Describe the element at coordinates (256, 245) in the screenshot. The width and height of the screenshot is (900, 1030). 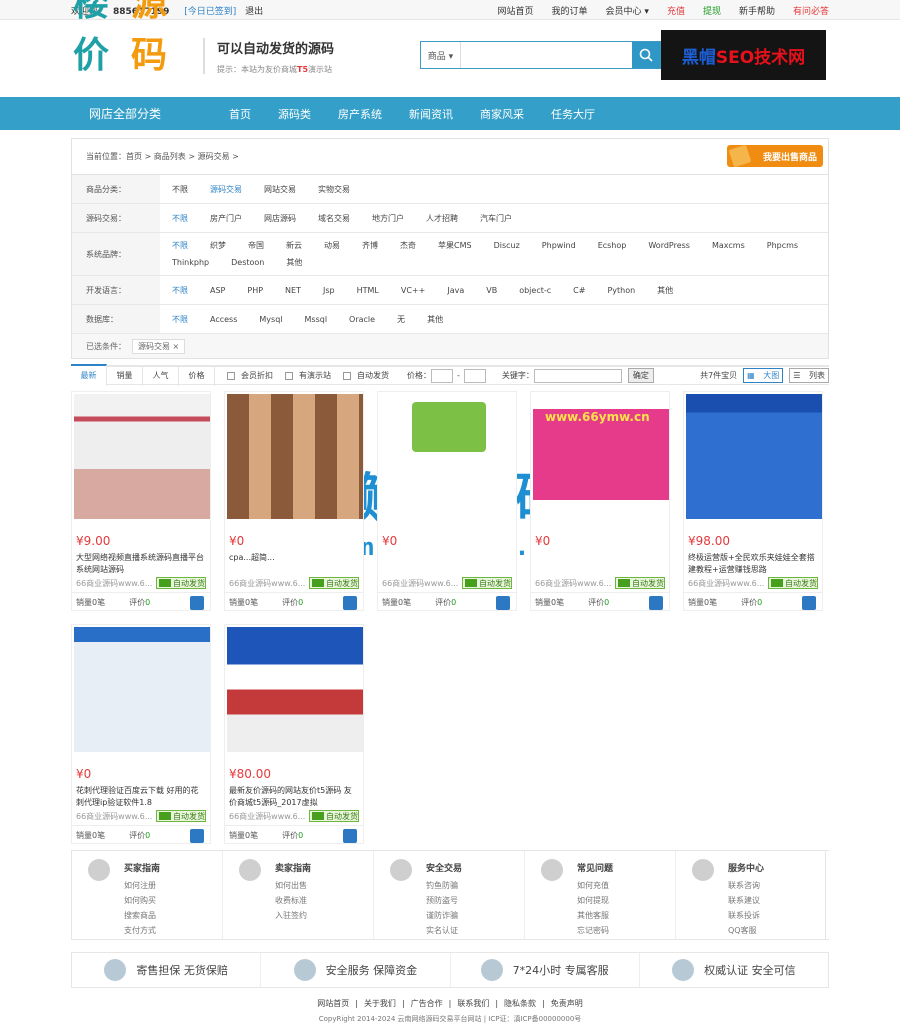
I see `filter-option: 帝国` at that location.